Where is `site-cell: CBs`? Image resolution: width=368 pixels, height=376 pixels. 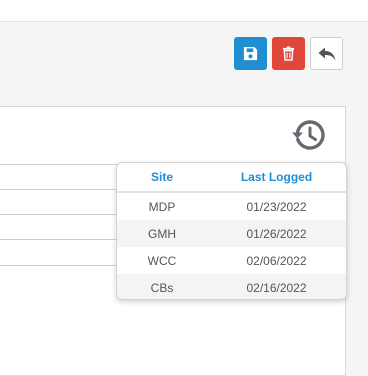 site-cell: CBs is located at coordinates (162, 287).